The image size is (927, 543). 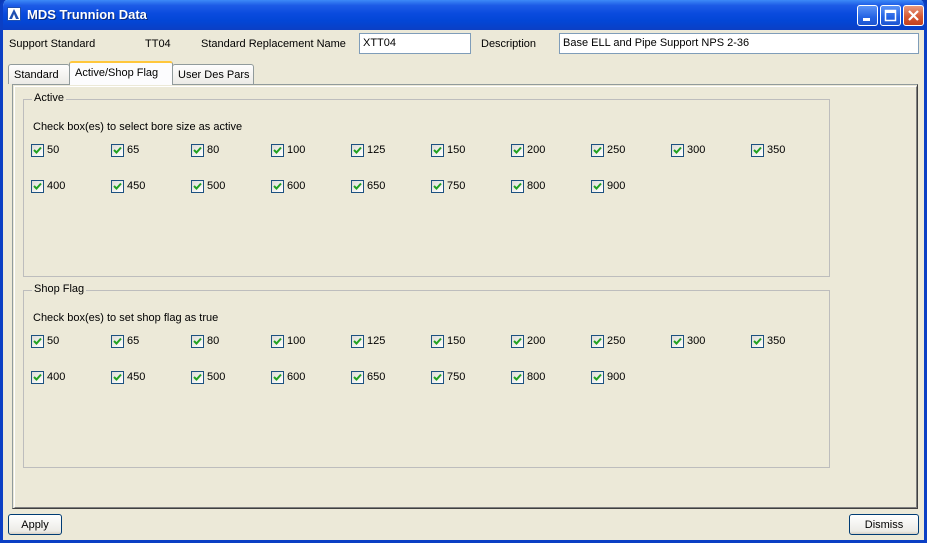 I want to click on app-icon, so click(x=14, y=14).